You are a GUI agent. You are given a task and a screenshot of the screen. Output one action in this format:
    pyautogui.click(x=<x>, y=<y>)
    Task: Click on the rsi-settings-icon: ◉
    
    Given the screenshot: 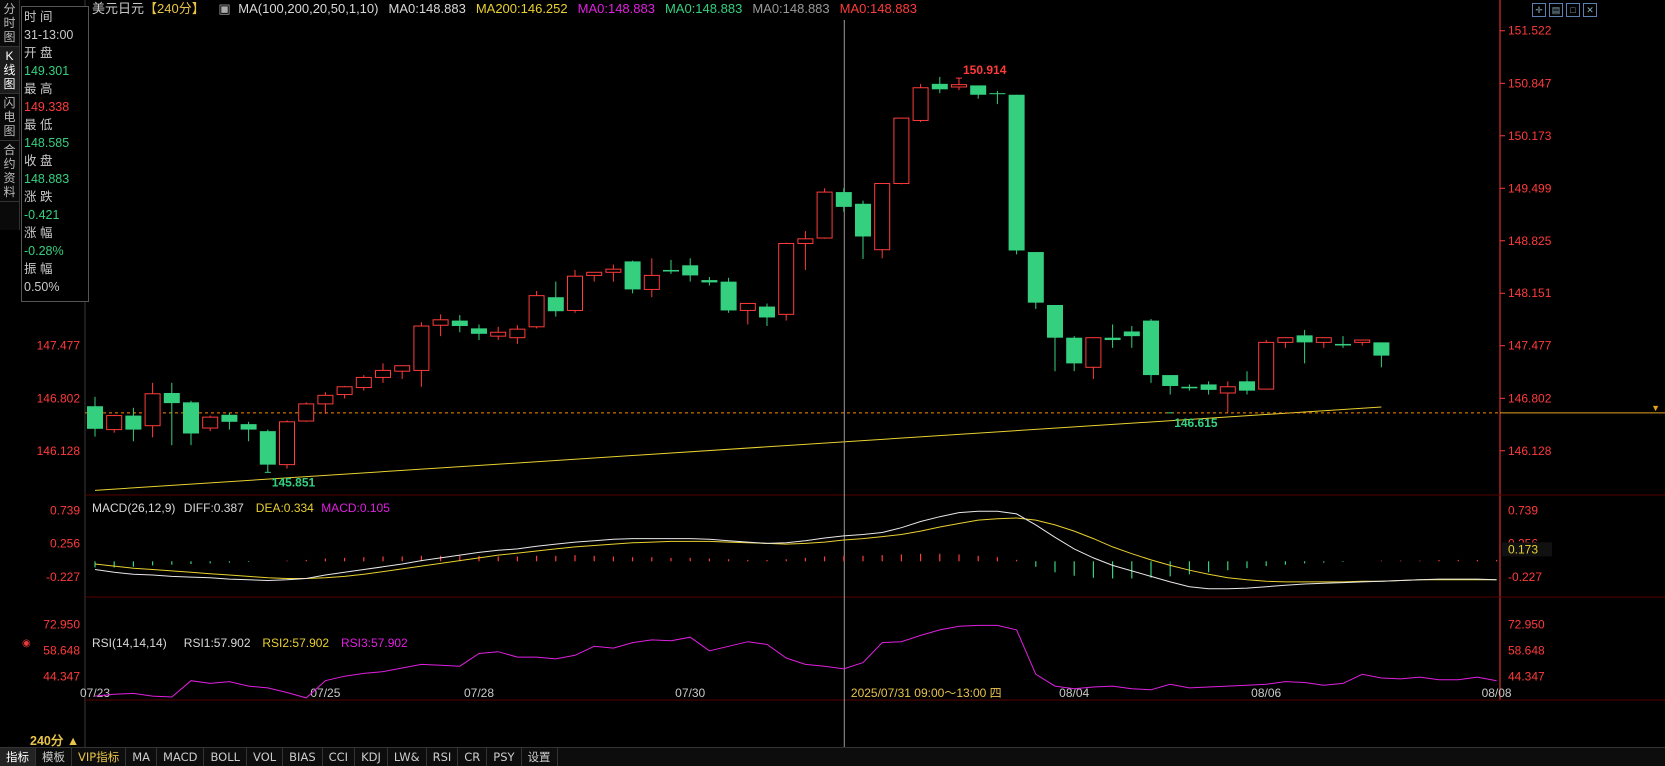 What is the action you would take?
    pyautogui.click(x=26, y=643)
    